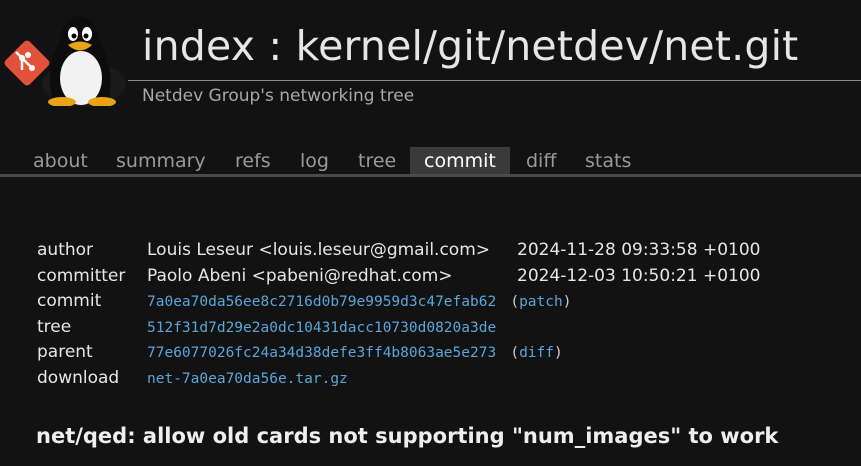  What do you see at coordinates (639, 250) in the screenshot?
I see `author-date: 2024-11-28 09:33:58 +0100` at bounding box center [639, 250].